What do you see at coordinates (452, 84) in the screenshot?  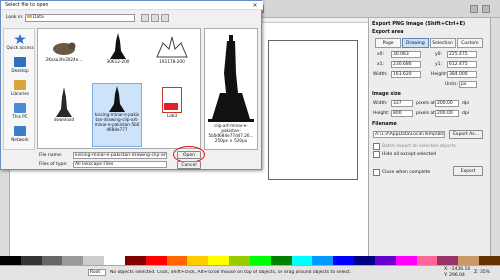 I see `units-label: Units:` at bounding box center [452, 84].